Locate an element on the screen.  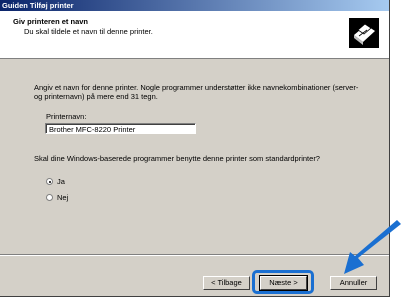
radio-yes: Ja is located at coordinates (55, 181).